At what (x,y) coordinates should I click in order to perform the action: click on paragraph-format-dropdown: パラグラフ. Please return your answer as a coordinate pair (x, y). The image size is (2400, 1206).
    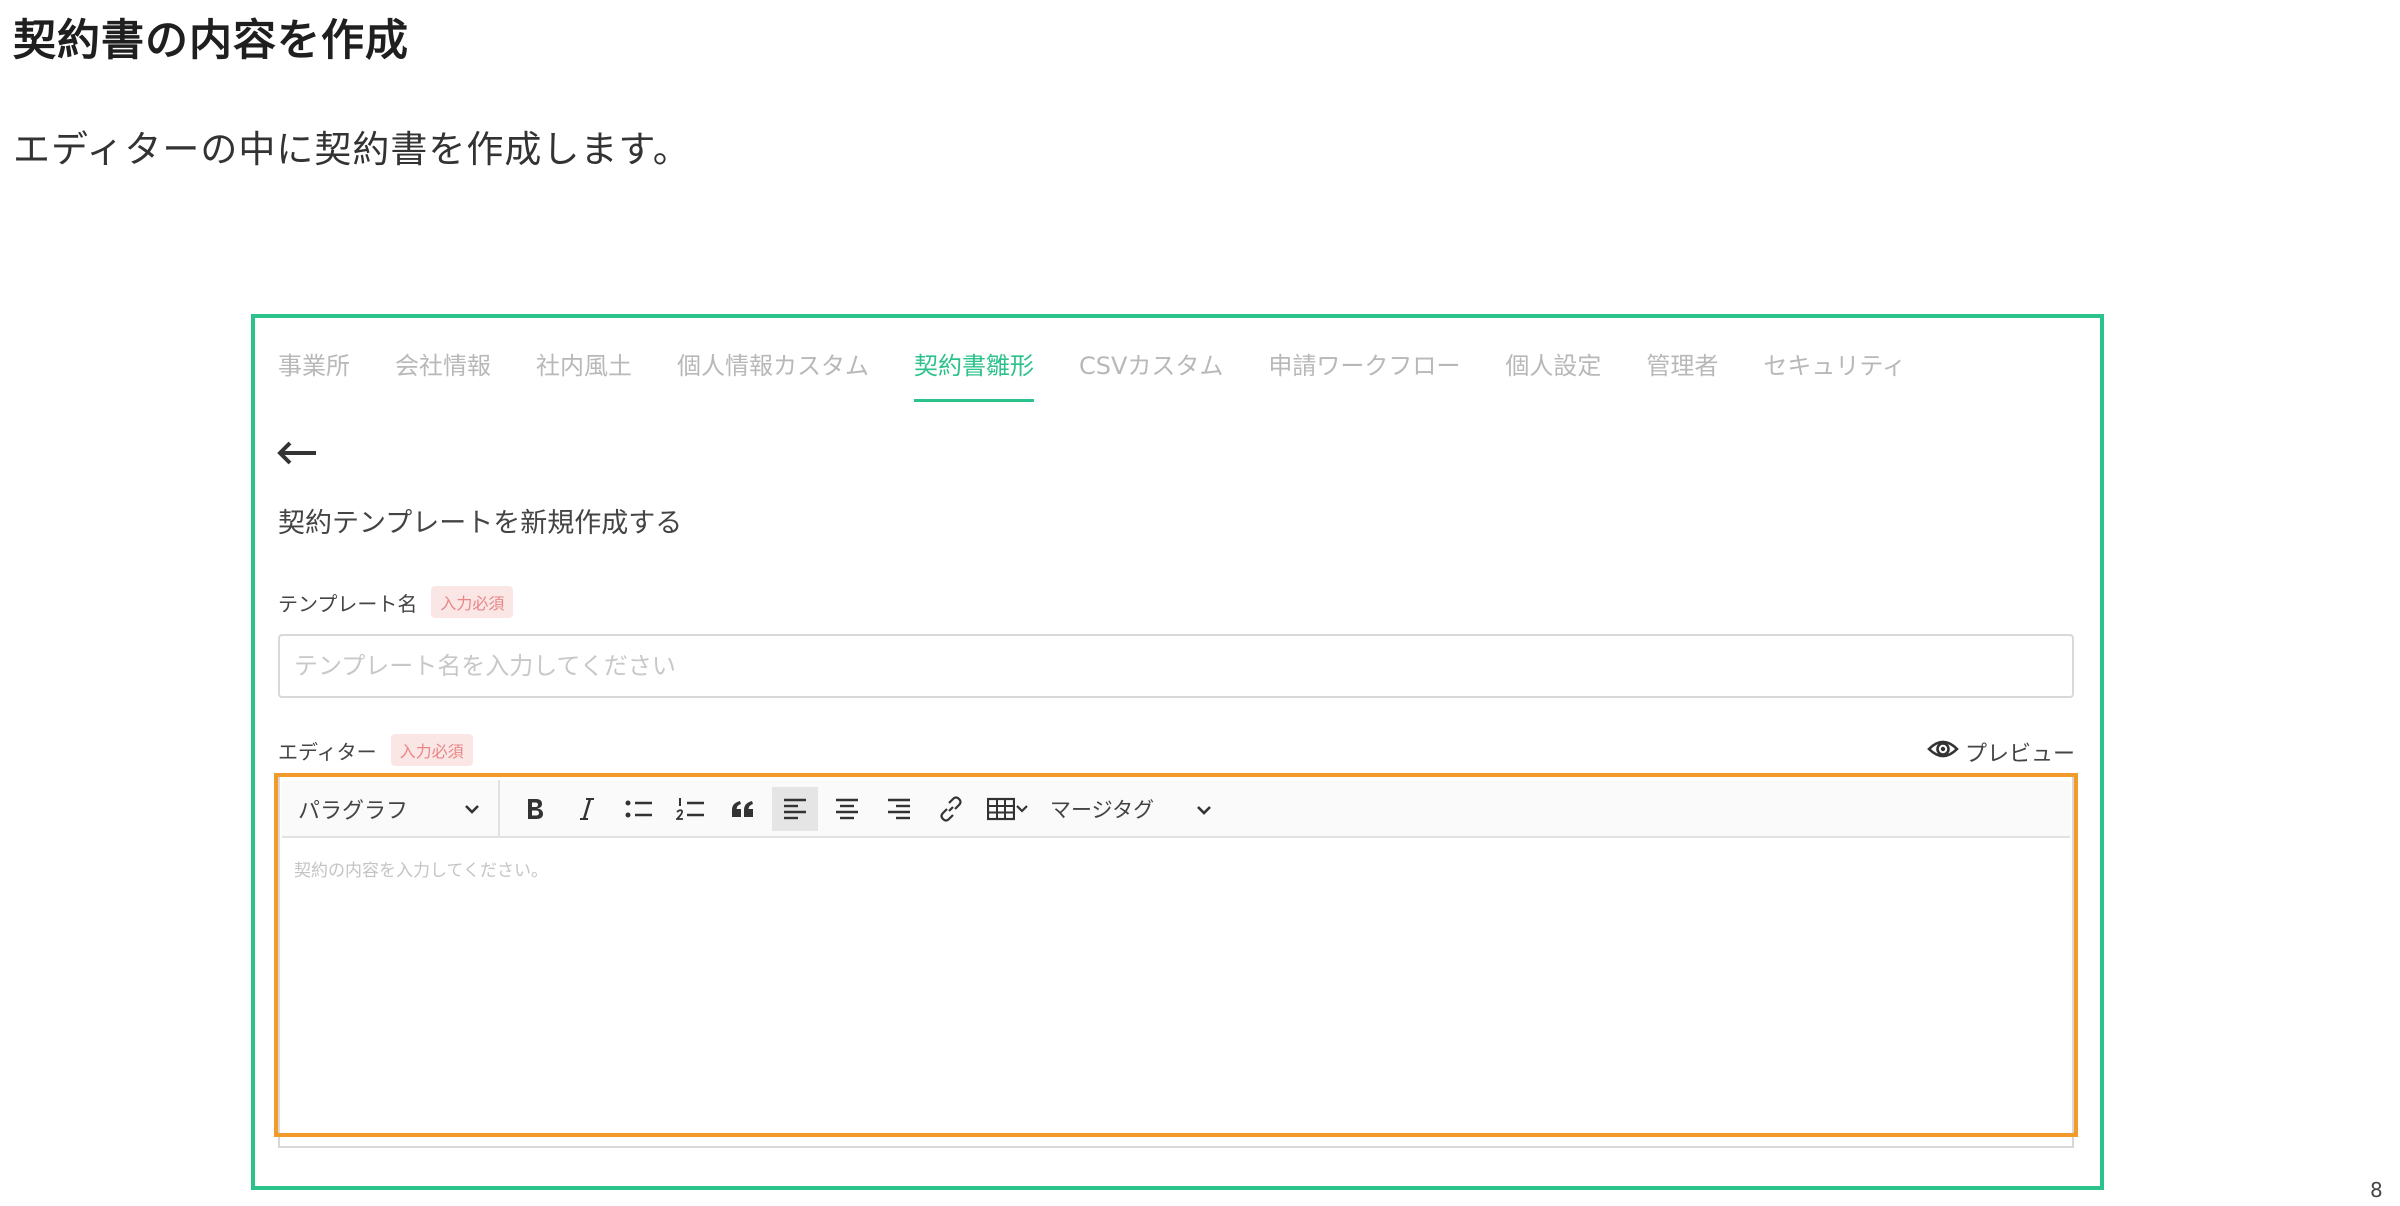
    Looking at the image, I should click on (391, 808).